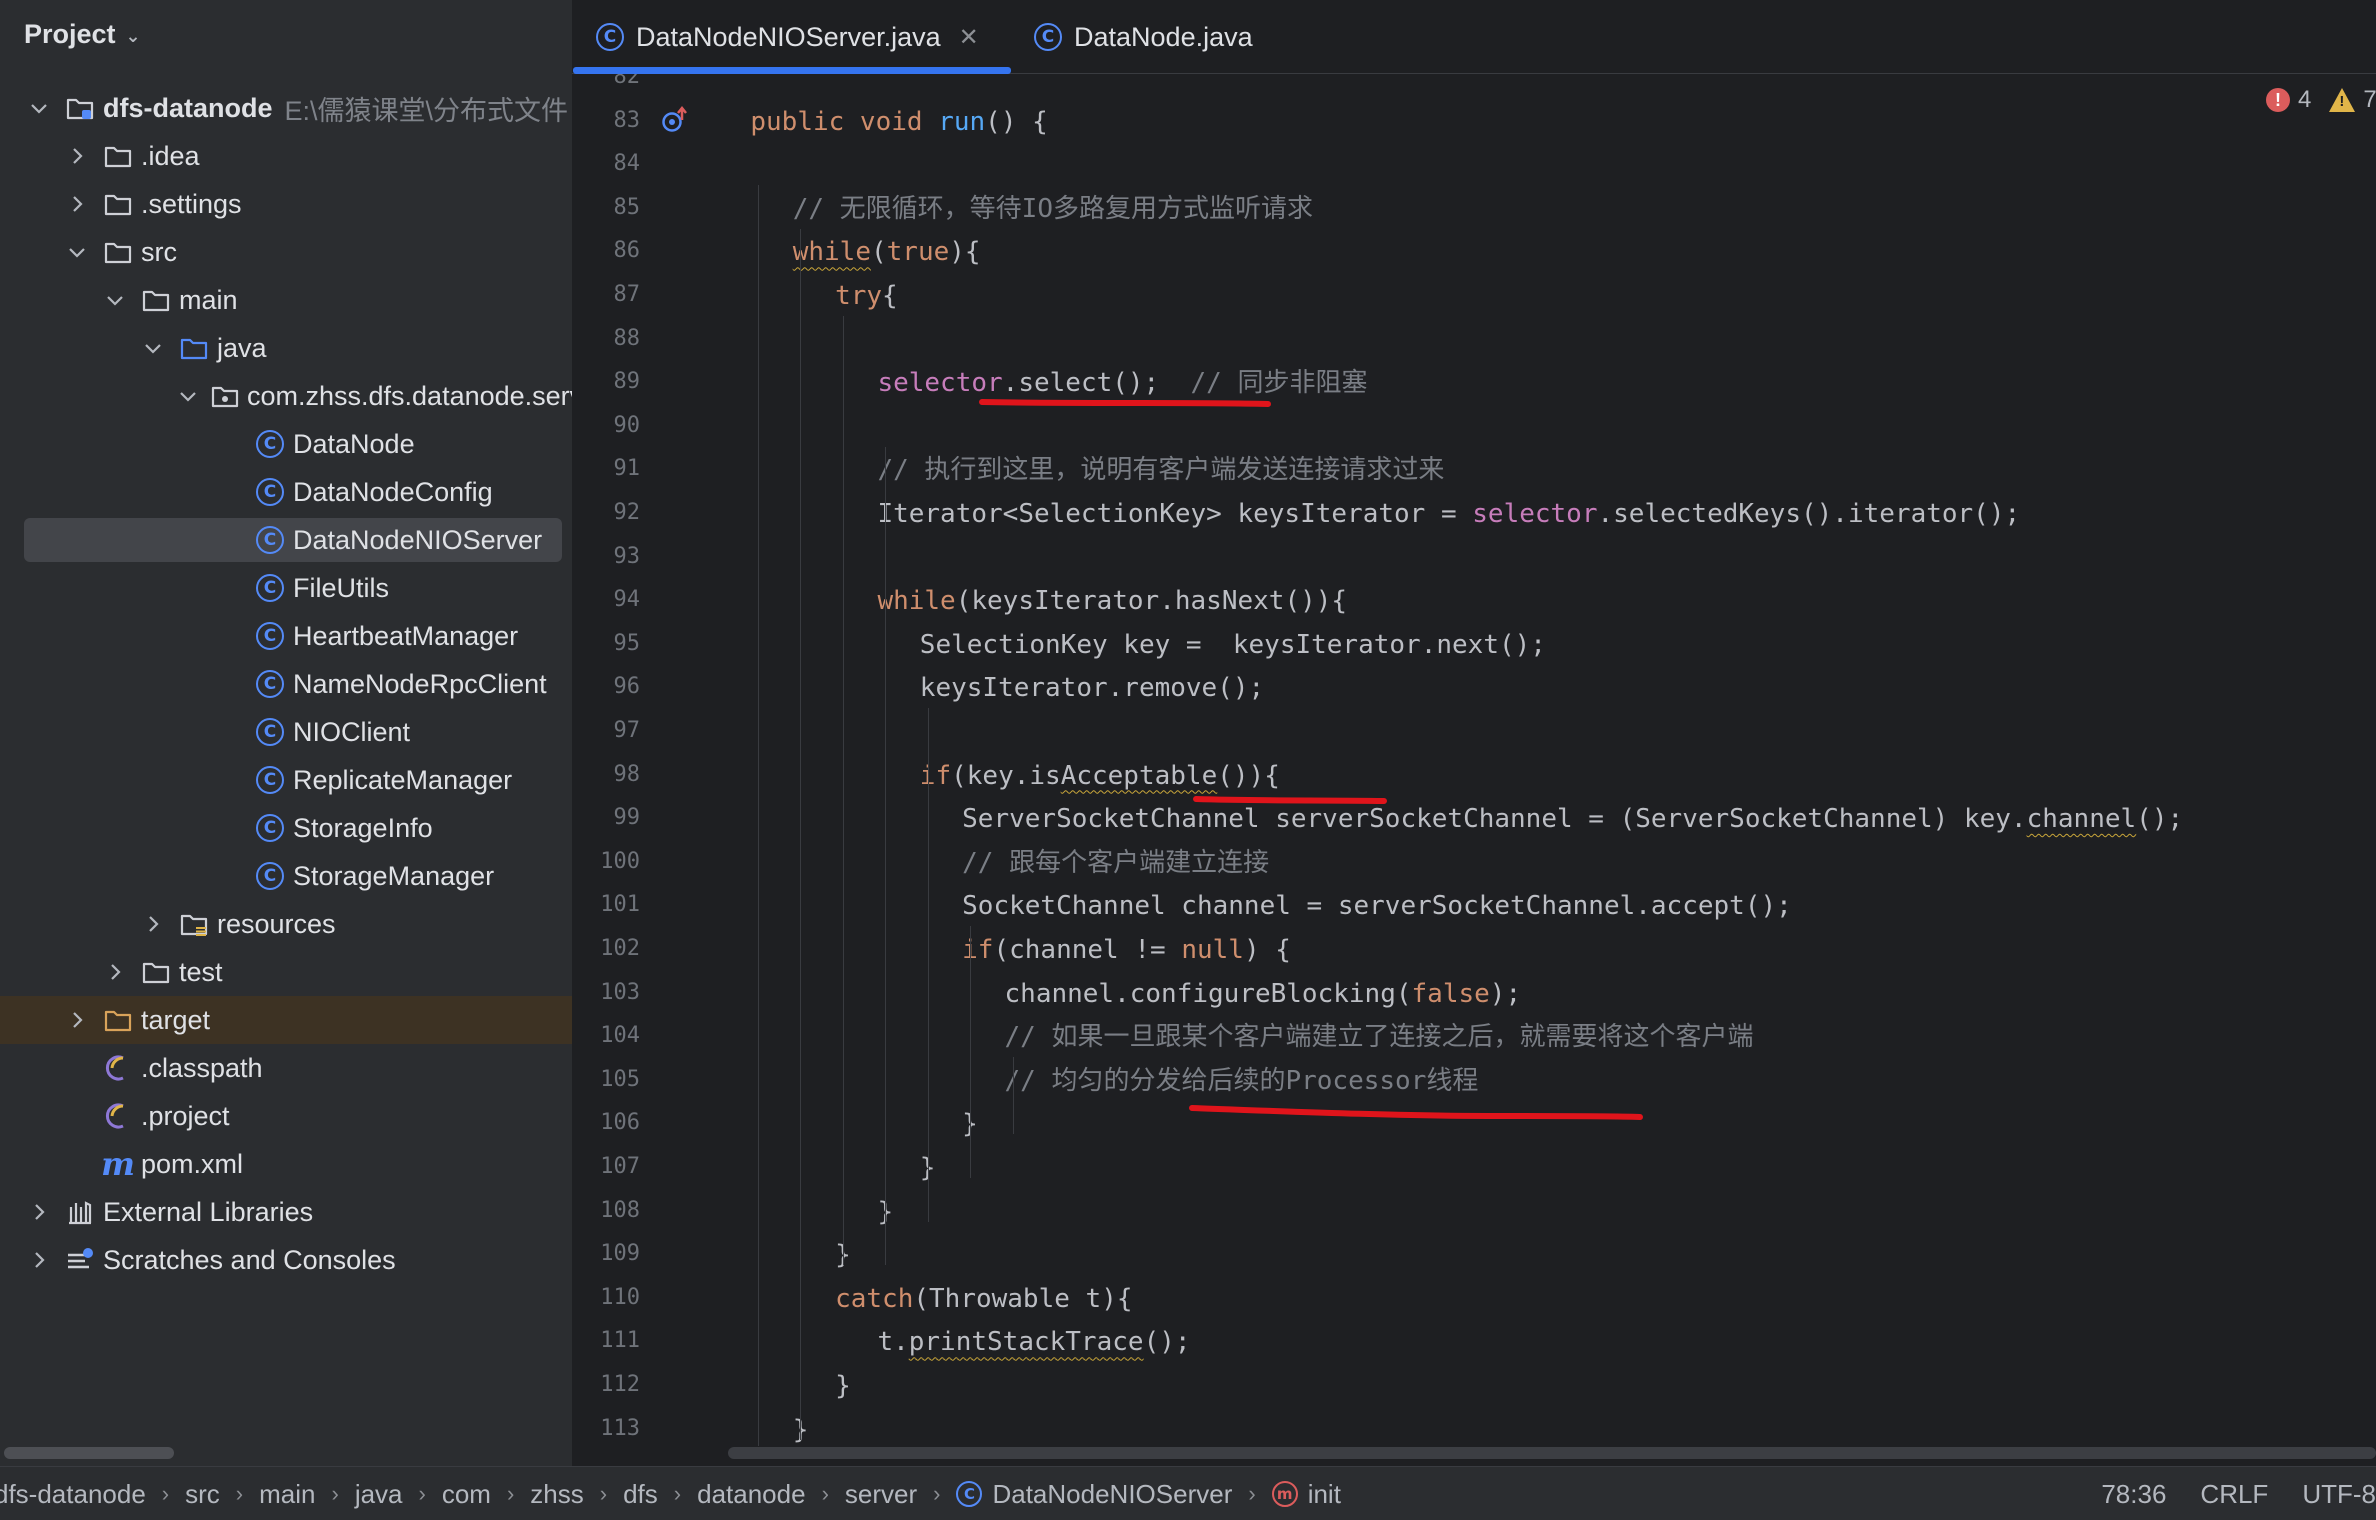  I want to click on tree-item-nioclient: C NIOClient, so click(286, 732).